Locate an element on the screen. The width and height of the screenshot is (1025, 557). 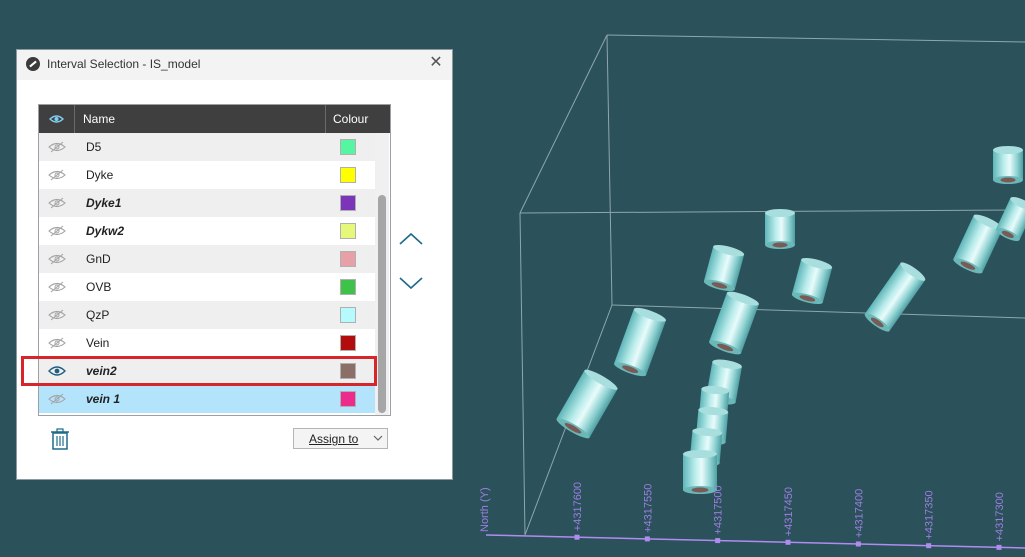
table-row: Vein is located at coordinates (207, 343).